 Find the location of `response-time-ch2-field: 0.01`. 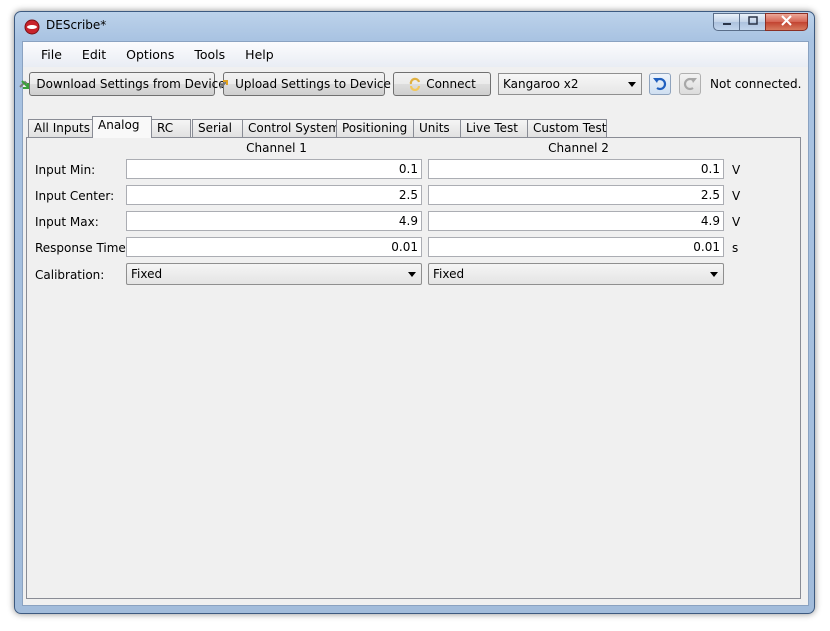

response-time-ch2-field: 0.01 is located at coordinates (576, 247).